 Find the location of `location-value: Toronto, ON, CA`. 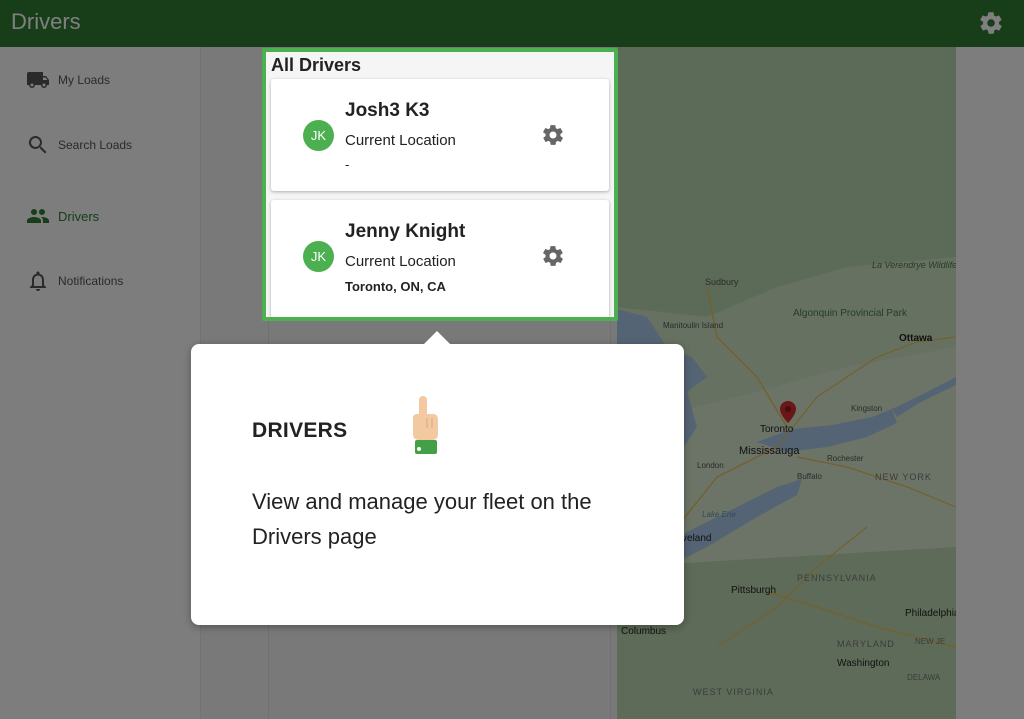

location-value: Toronto, ON, CA is located at coordinates (395, 286).